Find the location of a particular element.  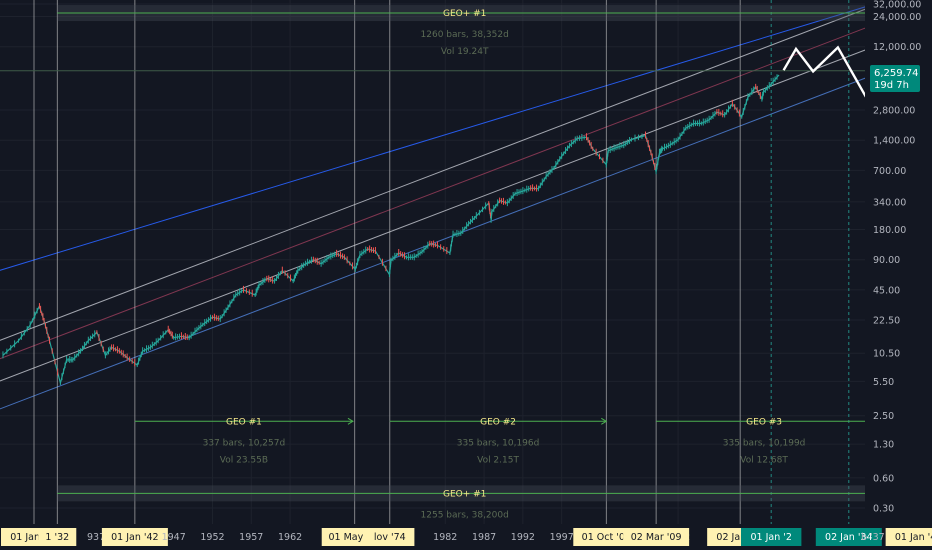

price-tick-label: 45.00 is located at coordinates (886, 290).